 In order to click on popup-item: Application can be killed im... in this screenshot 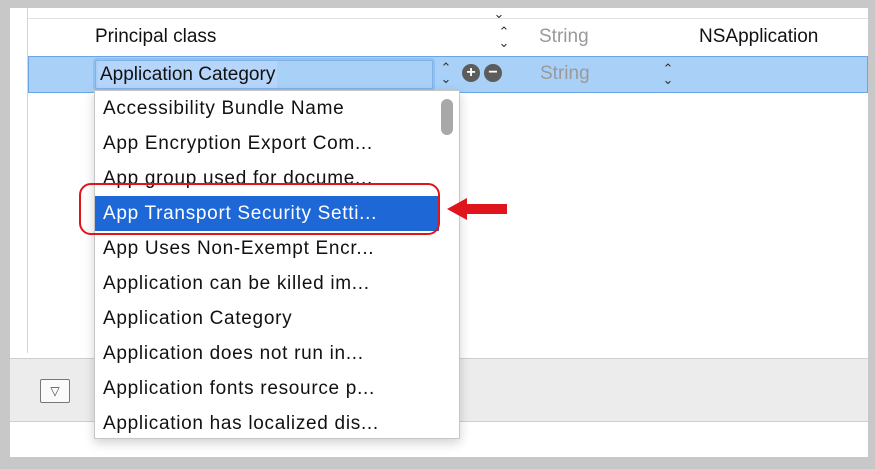, I will do `click(267, 283)`.